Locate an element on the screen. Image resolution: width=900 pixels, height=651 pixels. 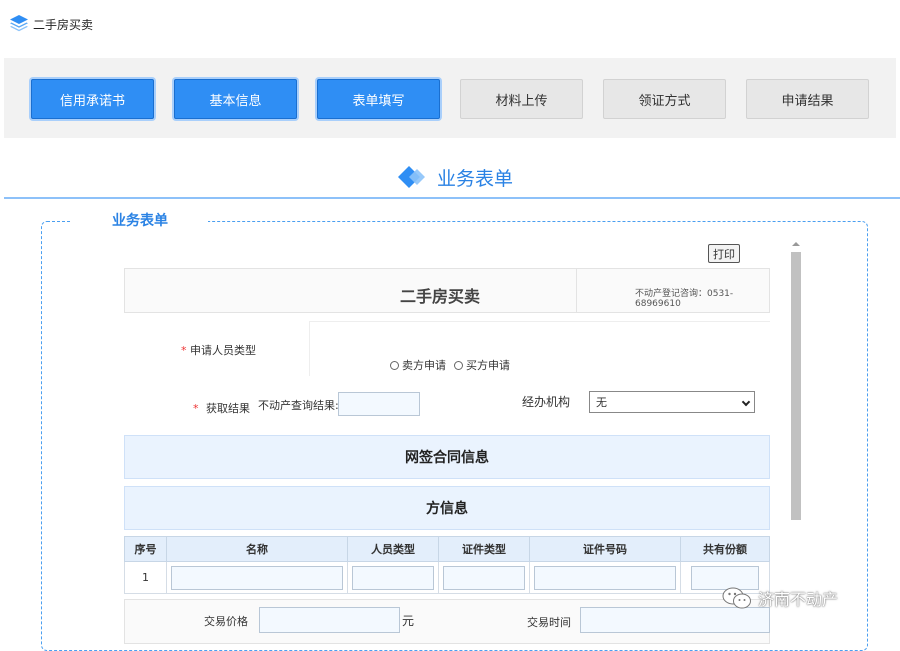
result-label: * 获取结果 is located at coordinates (221, 408).